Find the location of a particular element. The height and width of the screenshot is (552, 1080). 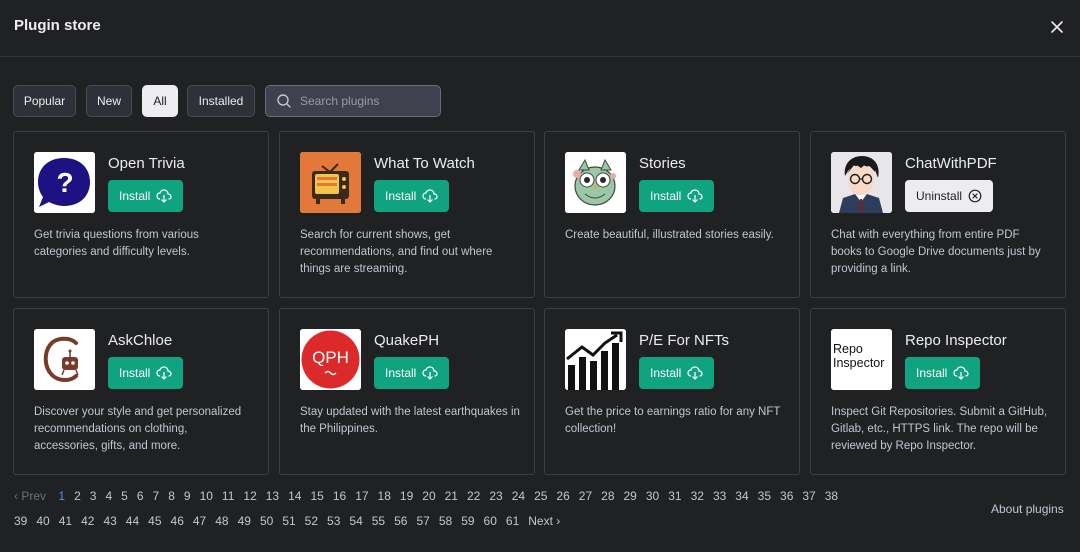

page-number: 61 is located at coordinates (512, 521).